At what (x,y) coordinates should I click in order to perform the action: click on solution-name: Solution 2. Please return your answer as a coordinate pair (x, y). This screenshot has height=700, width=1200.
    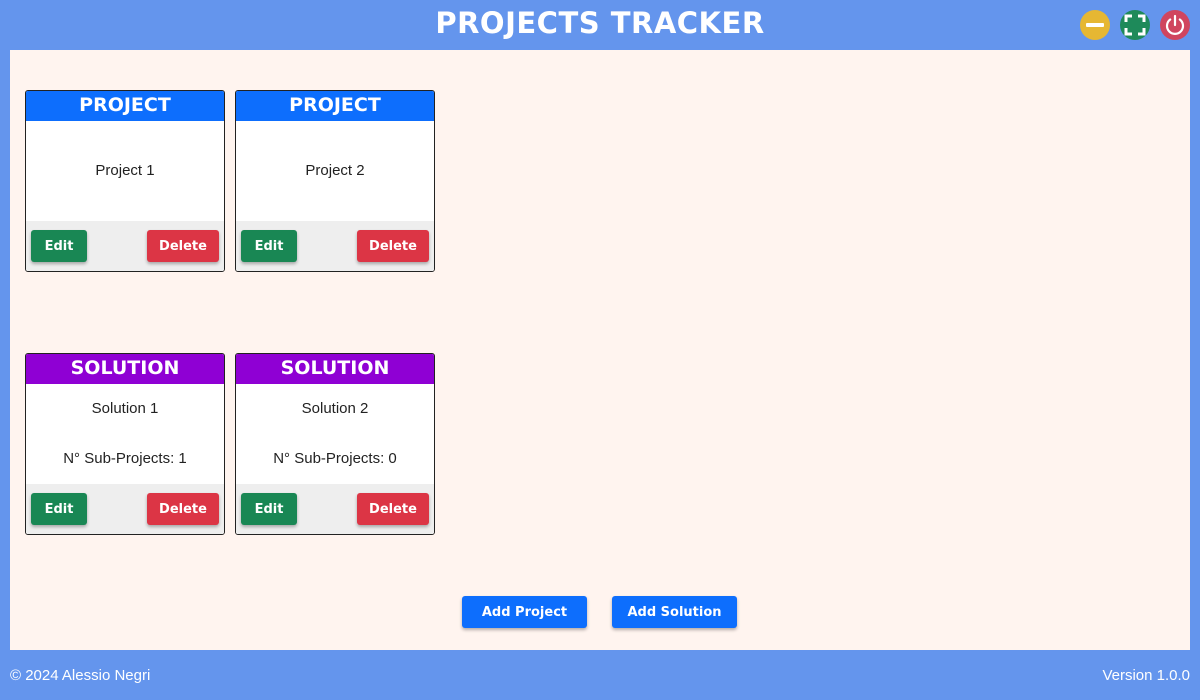
    Looking at the image, I should click on (335, 408).